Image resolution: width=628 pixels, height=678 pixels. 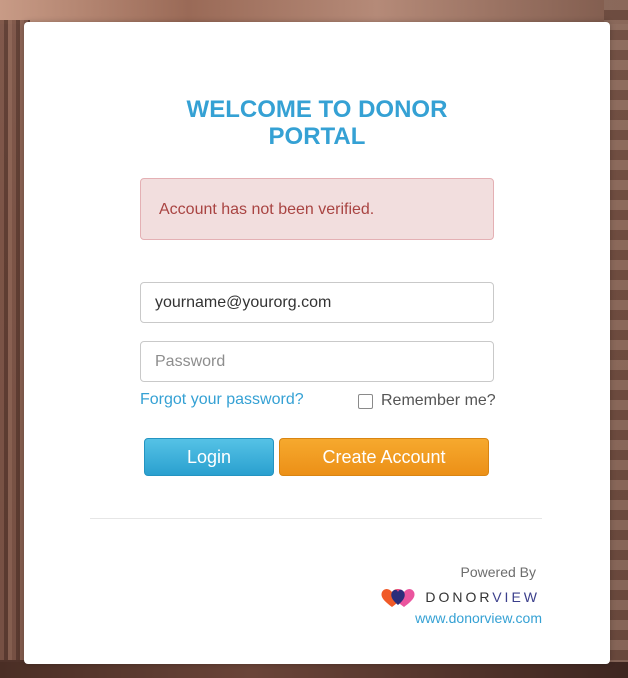 I want to click on donorview-logo: DONORVIEW, so click(x=459, y=597).